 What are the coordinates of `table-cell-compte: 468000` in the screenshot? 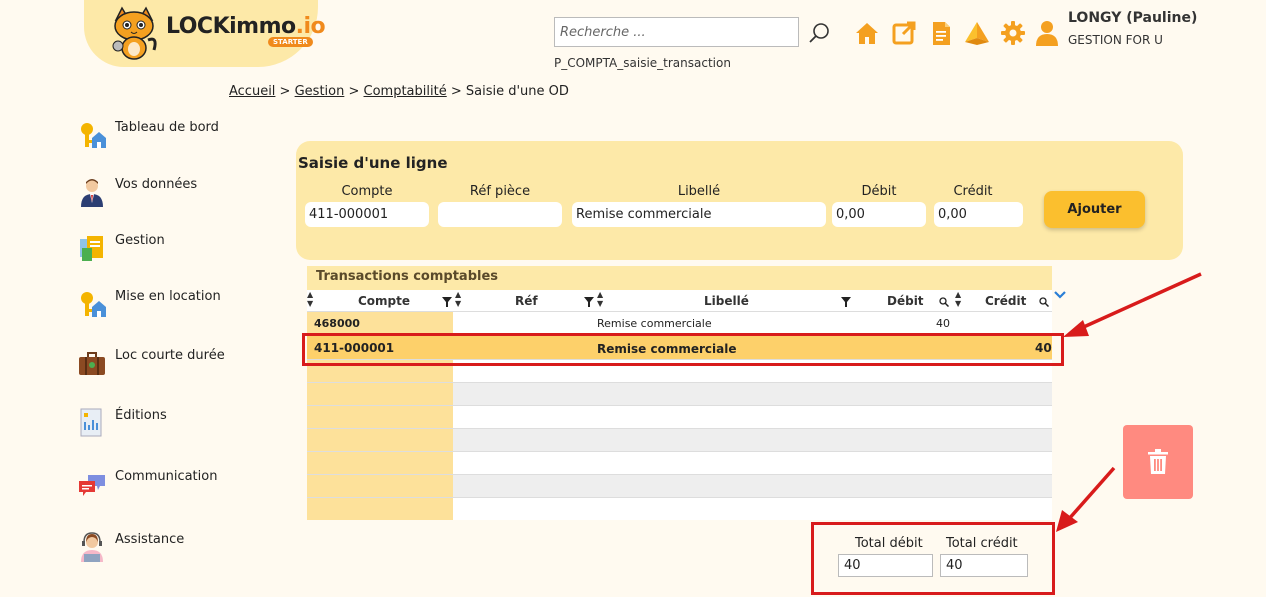 It's located at (337, 323).